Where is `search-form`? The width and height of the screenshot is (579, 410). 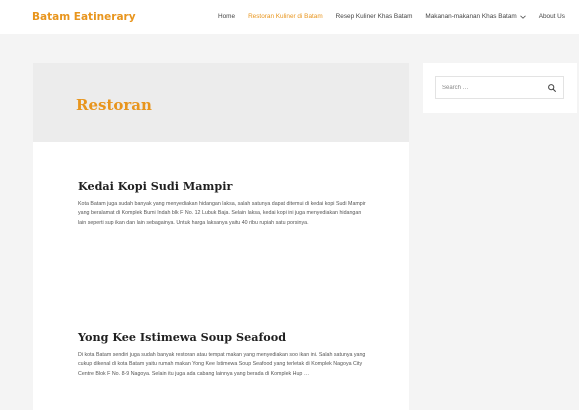 search-form is located at coordinates (499, 87).